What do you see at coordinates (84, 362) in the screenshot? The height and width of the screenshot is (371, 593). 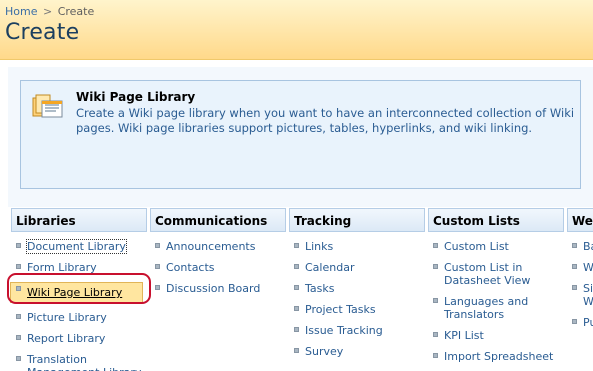 I see `translation-management-library-link: Translation Management Library` at bounding box center [84, 362].